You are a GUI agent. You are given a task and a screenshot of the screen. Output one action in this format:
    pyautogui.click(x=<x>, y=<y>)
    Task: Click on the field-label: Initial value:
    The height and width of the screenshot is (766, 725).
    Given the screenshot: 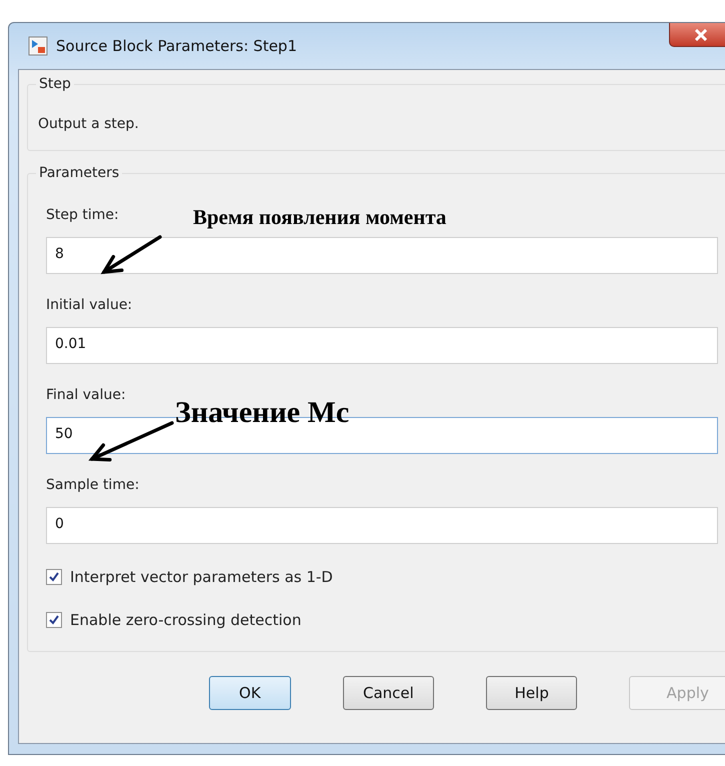 What is the action you would take?
    pyautogui.click(x=89, y=305)
    